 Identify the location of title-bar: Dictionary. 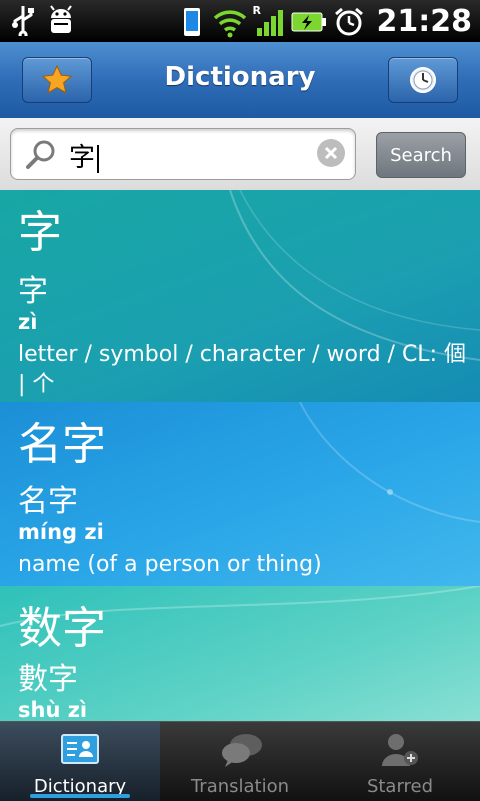
(240, 80).